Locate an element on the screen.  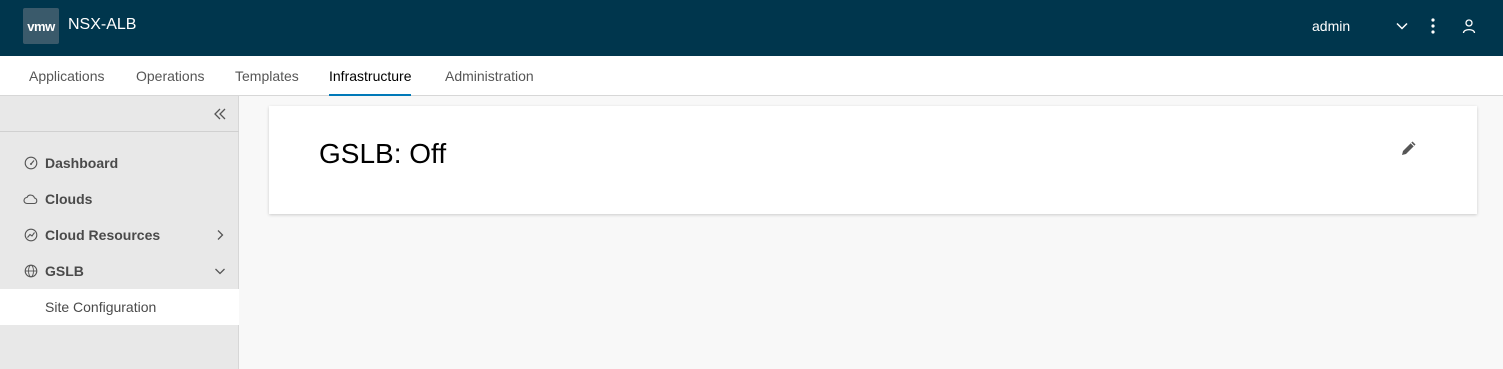
user-menu-label: admin is located at coordinates (1331, 26).